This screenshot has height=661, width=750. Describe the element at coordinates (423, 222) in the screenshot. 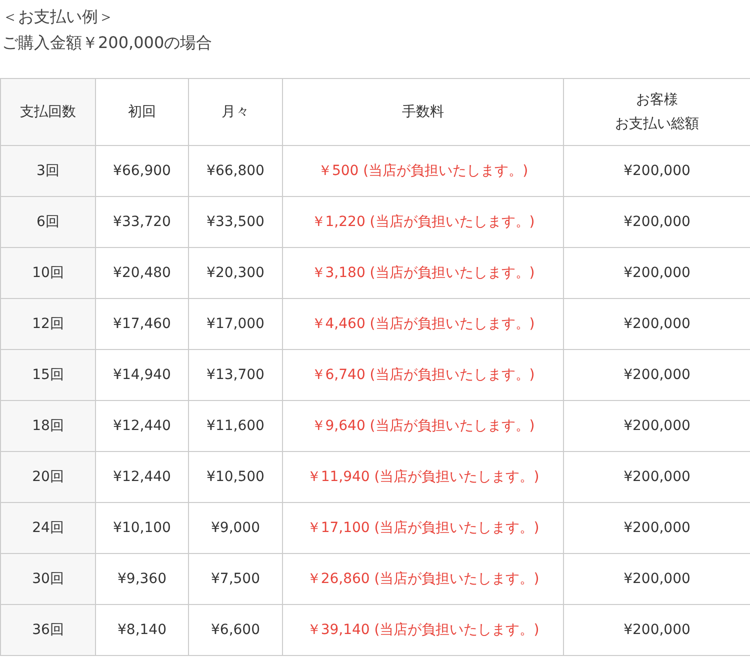

I see `fee-cell: ￥1,220 (当店が負担いたします。)` at that location.